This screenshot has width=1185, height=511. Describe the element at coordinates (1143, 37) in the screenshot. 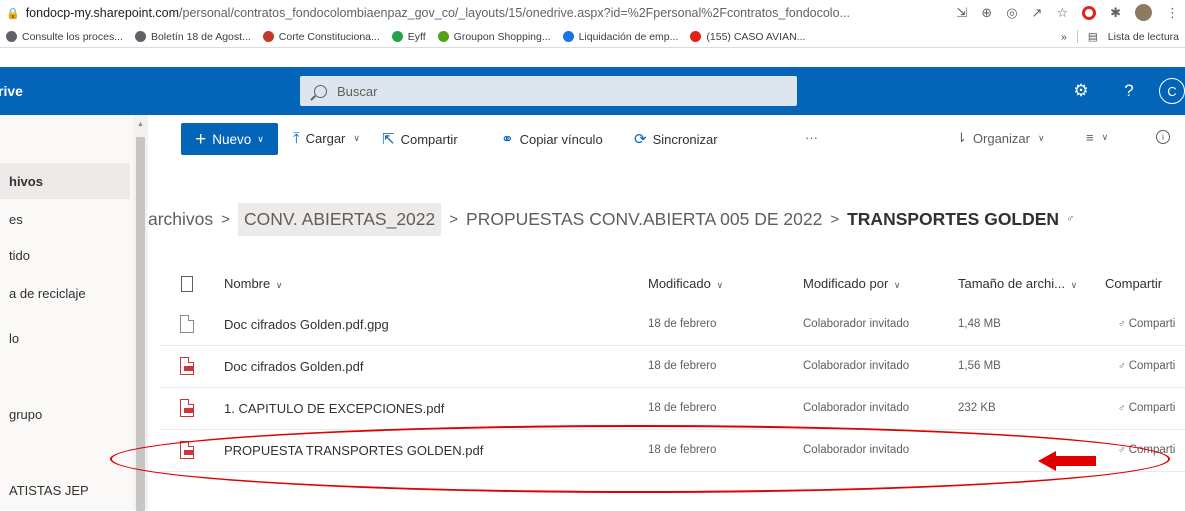

I see `reading-list-button: Lista de lectura` at that location.